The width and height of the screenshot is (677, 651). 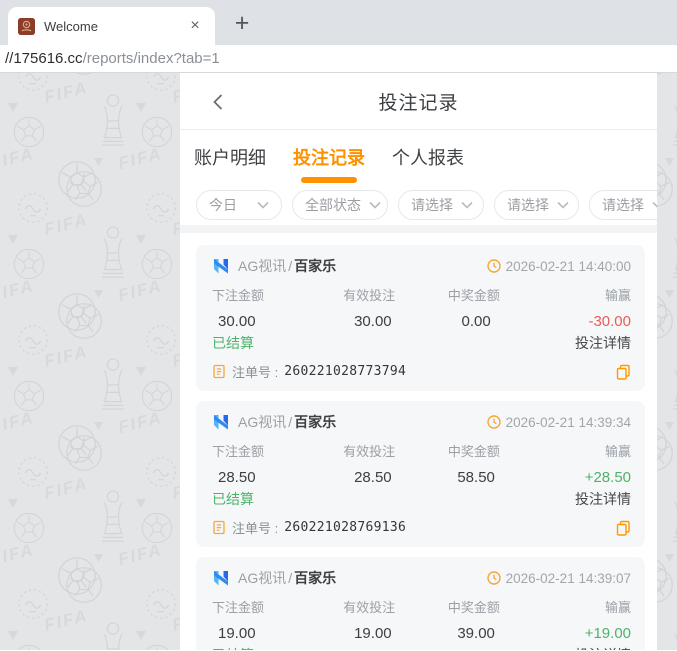 What do you see at coordinates (333, 204) in the screenshot?
I see `filter-value: 全部状态` at bounding box center [333, 204].